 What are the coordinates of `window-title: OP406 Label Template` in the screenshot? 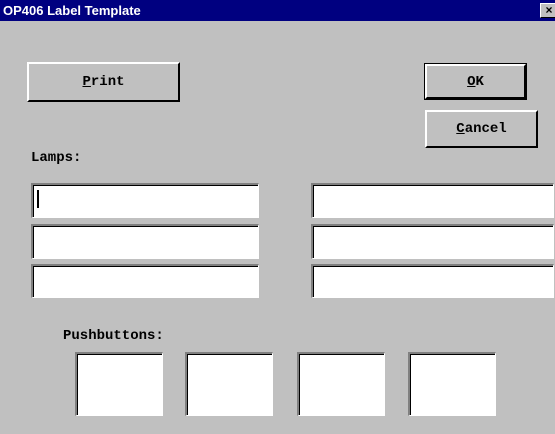 It's located at (72, 10).